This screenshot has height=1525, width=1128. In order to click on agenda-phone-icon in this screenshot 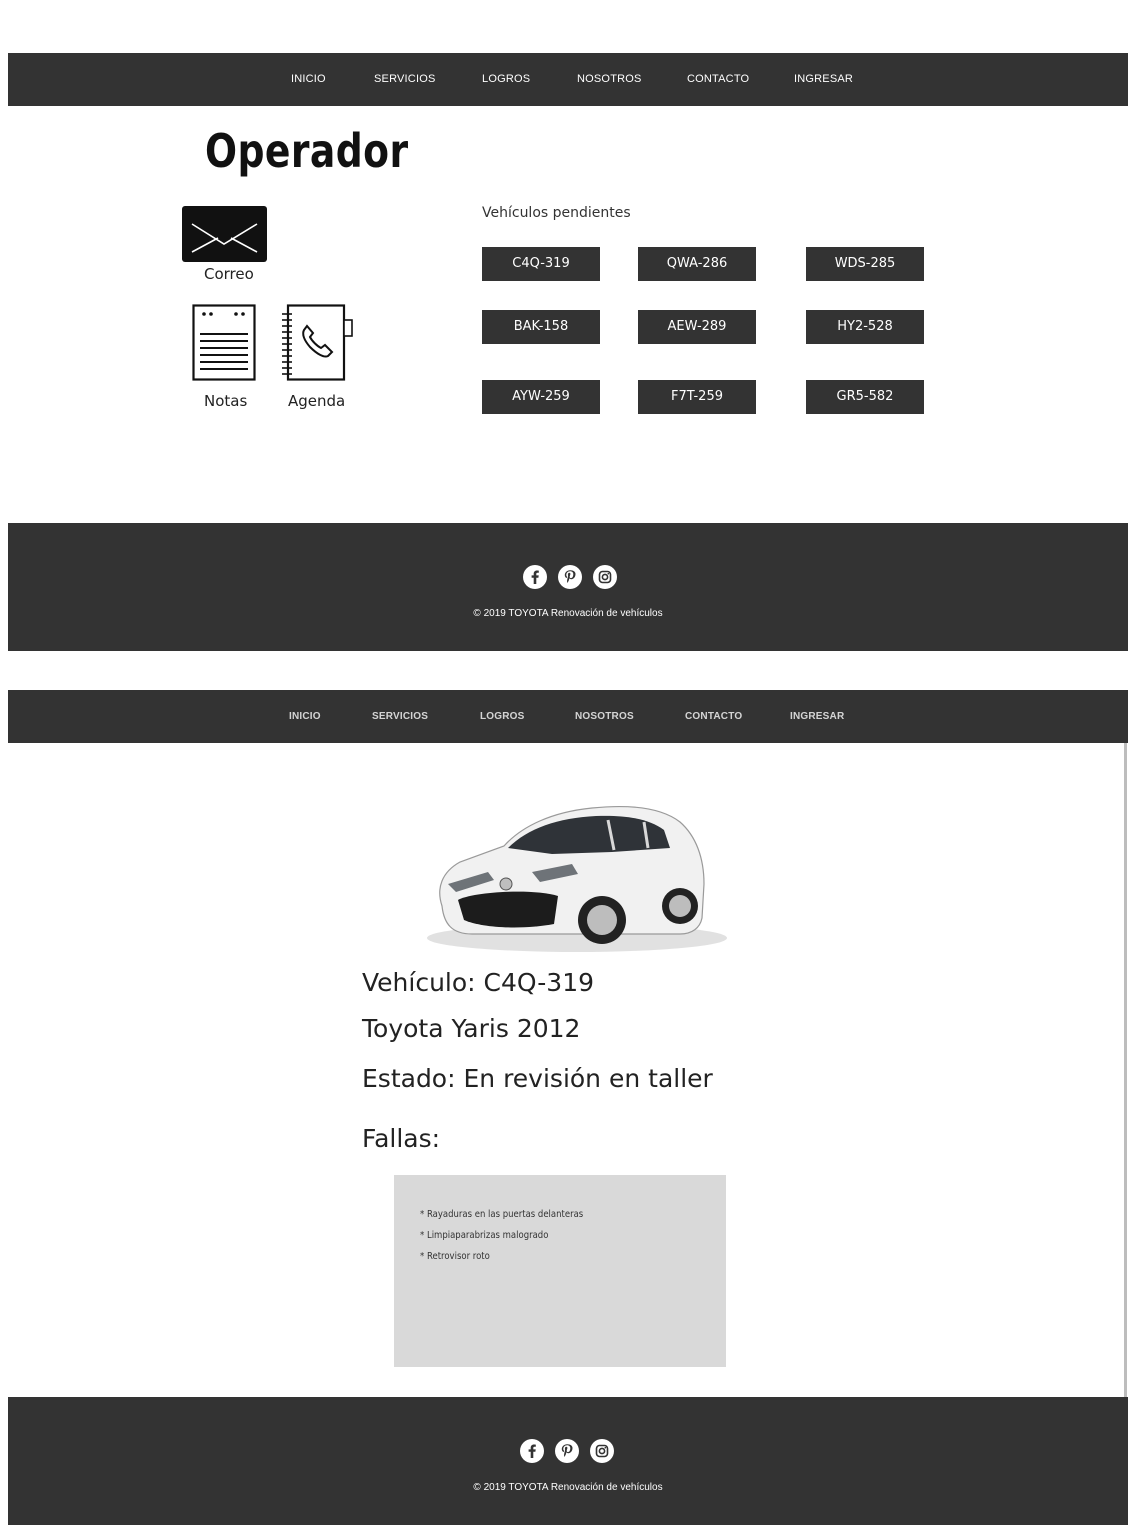, I will do `click(317, 342)`.